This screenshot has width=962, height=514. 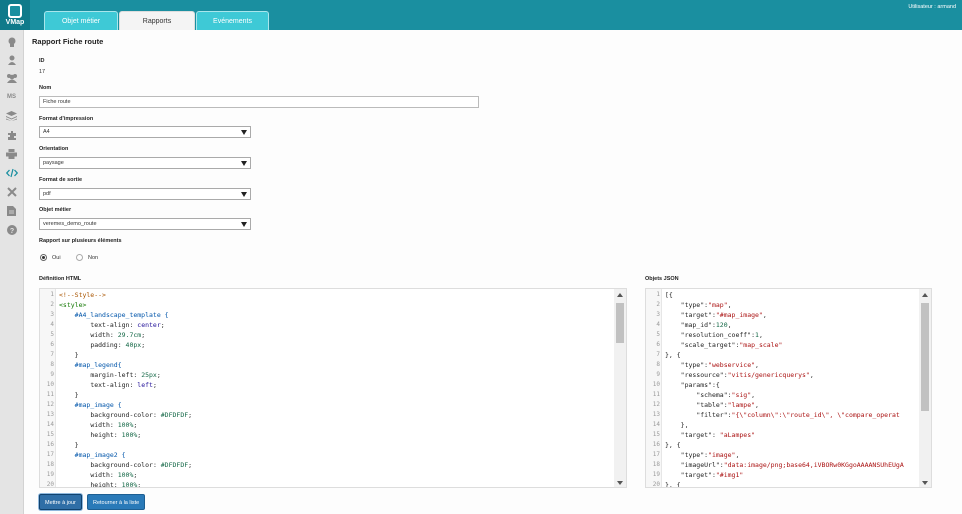 I want to click on help-icon: ?, so click(x=11, y=229).